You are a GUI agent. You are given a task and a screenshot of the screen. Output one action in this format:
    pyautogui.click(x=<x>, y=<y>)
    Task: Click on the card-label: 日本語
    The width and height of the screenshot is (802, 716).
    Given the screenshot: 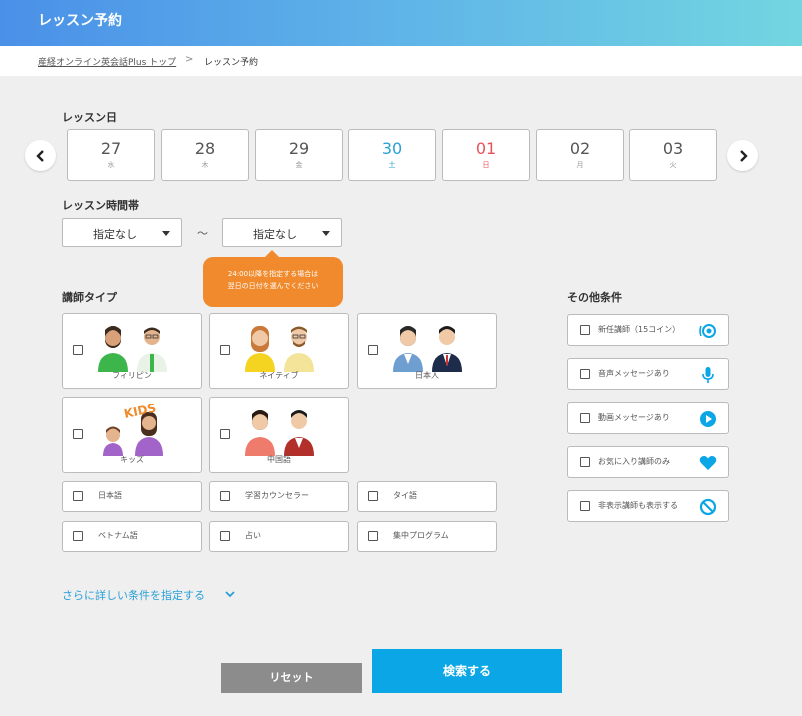 What is the action you would take?
    pyautogui.click(x=110, y=495)
    